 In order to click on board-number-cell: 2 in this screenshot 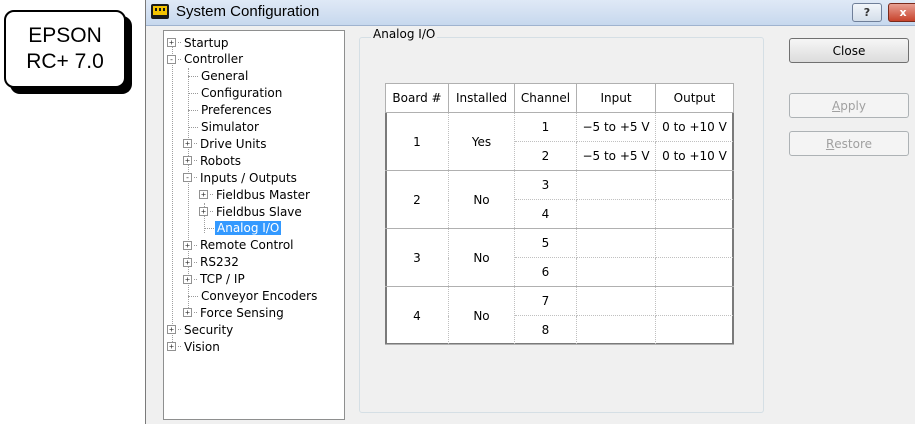, I will do `click(417, 199)`.